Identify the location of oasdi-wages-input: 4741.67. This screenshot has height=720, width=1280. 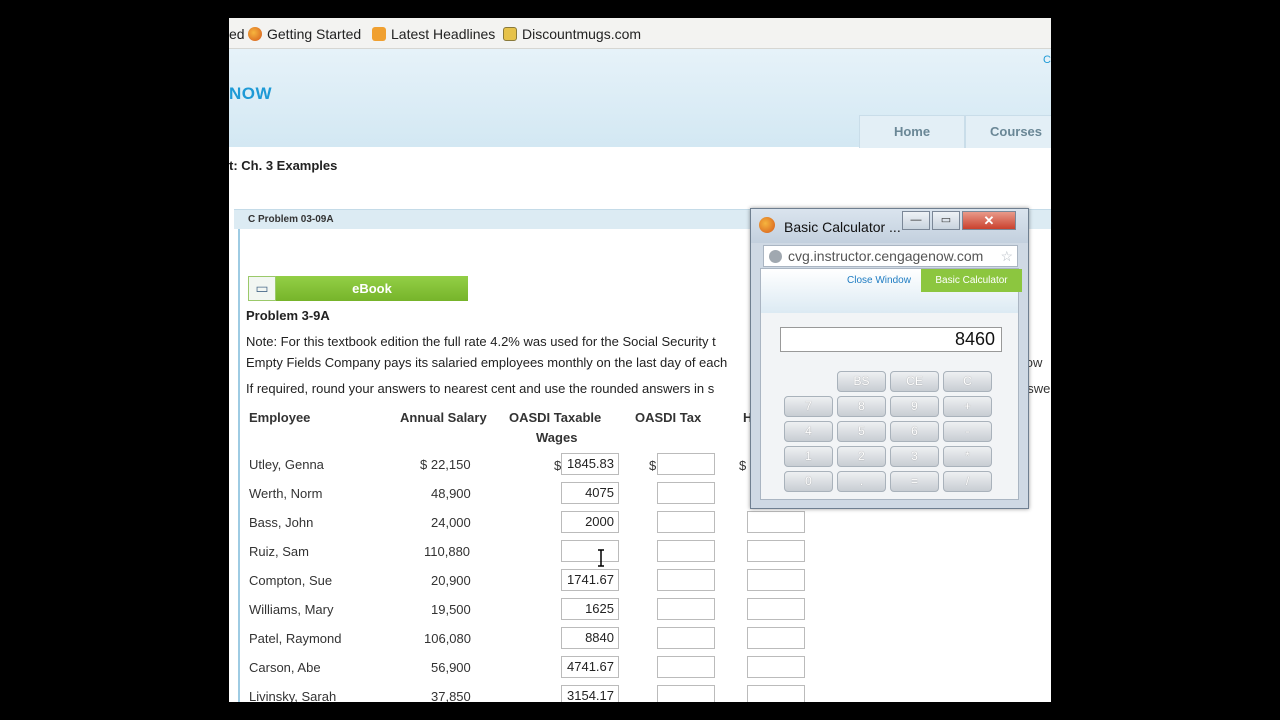
(590, 667).